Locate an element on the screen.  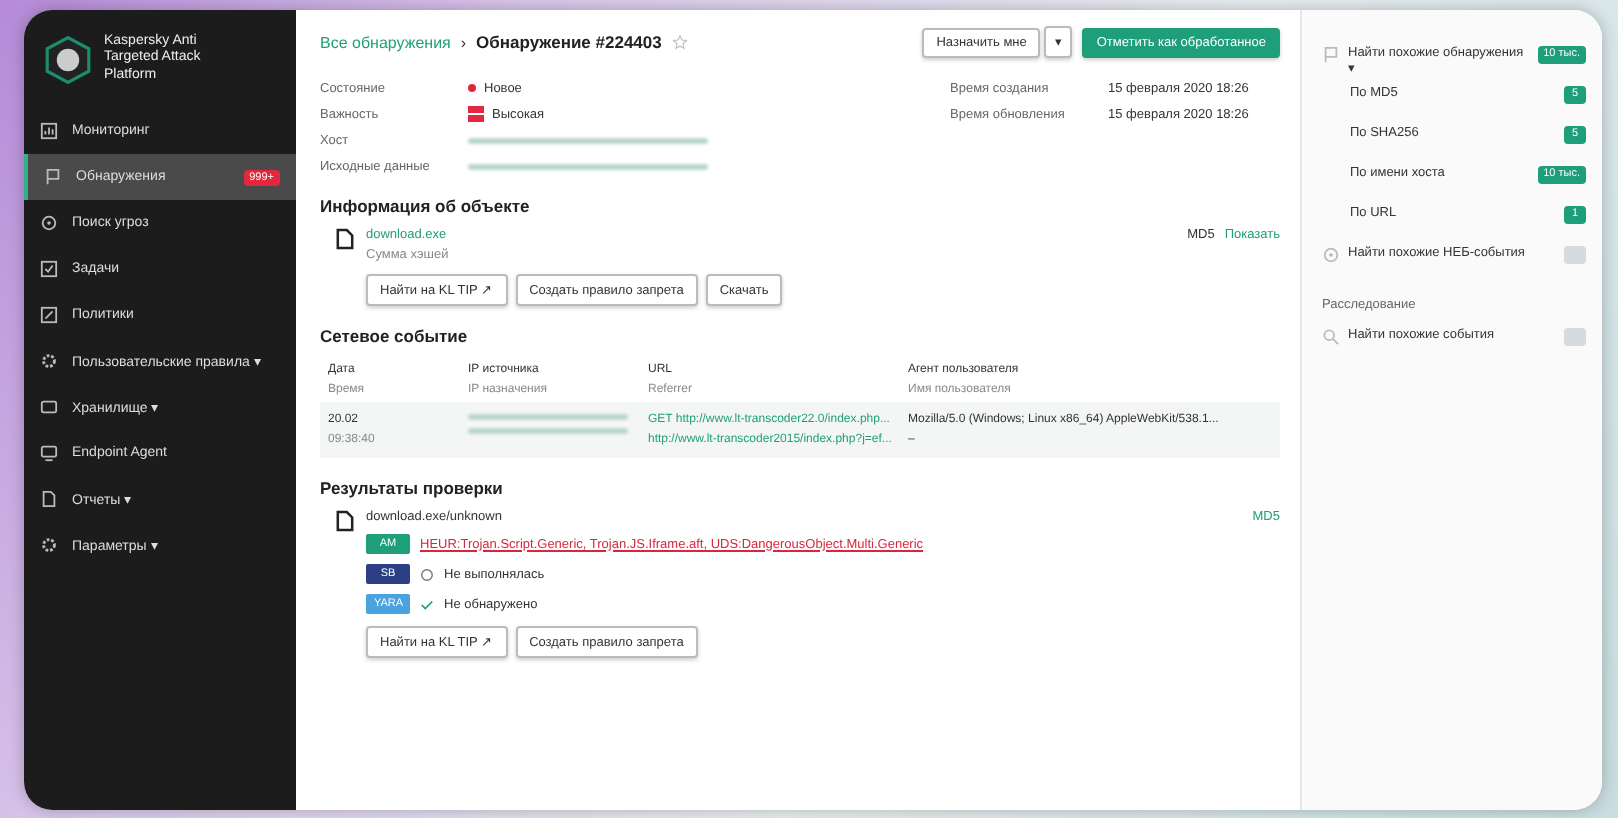
section-title: Результаты проверки is located at coordinates (412, 488).